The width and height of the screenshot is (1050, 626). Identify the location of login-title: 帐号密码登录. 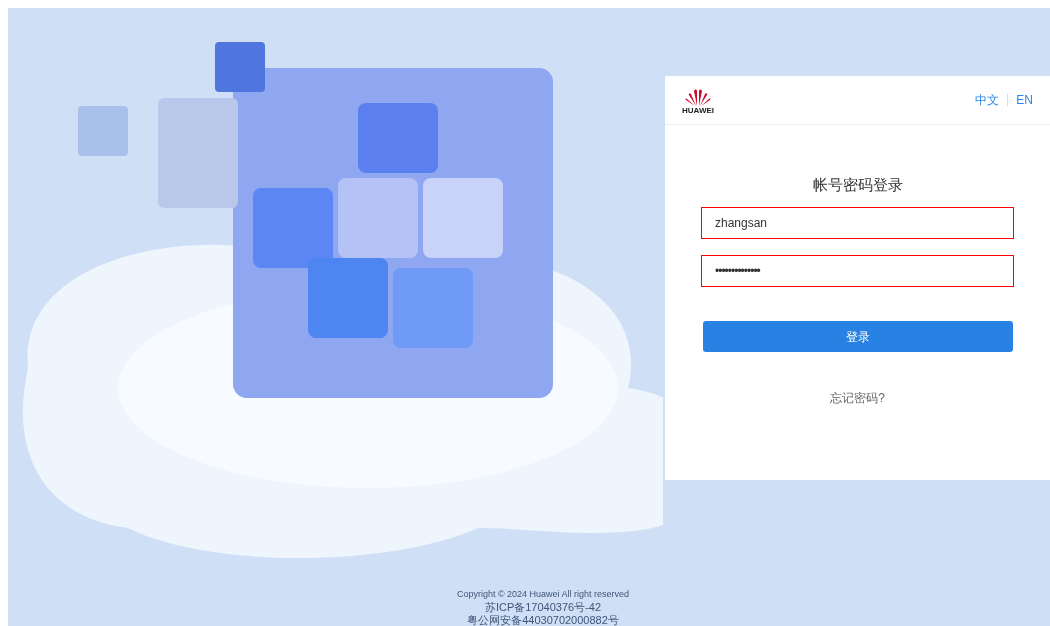
(857, 185).